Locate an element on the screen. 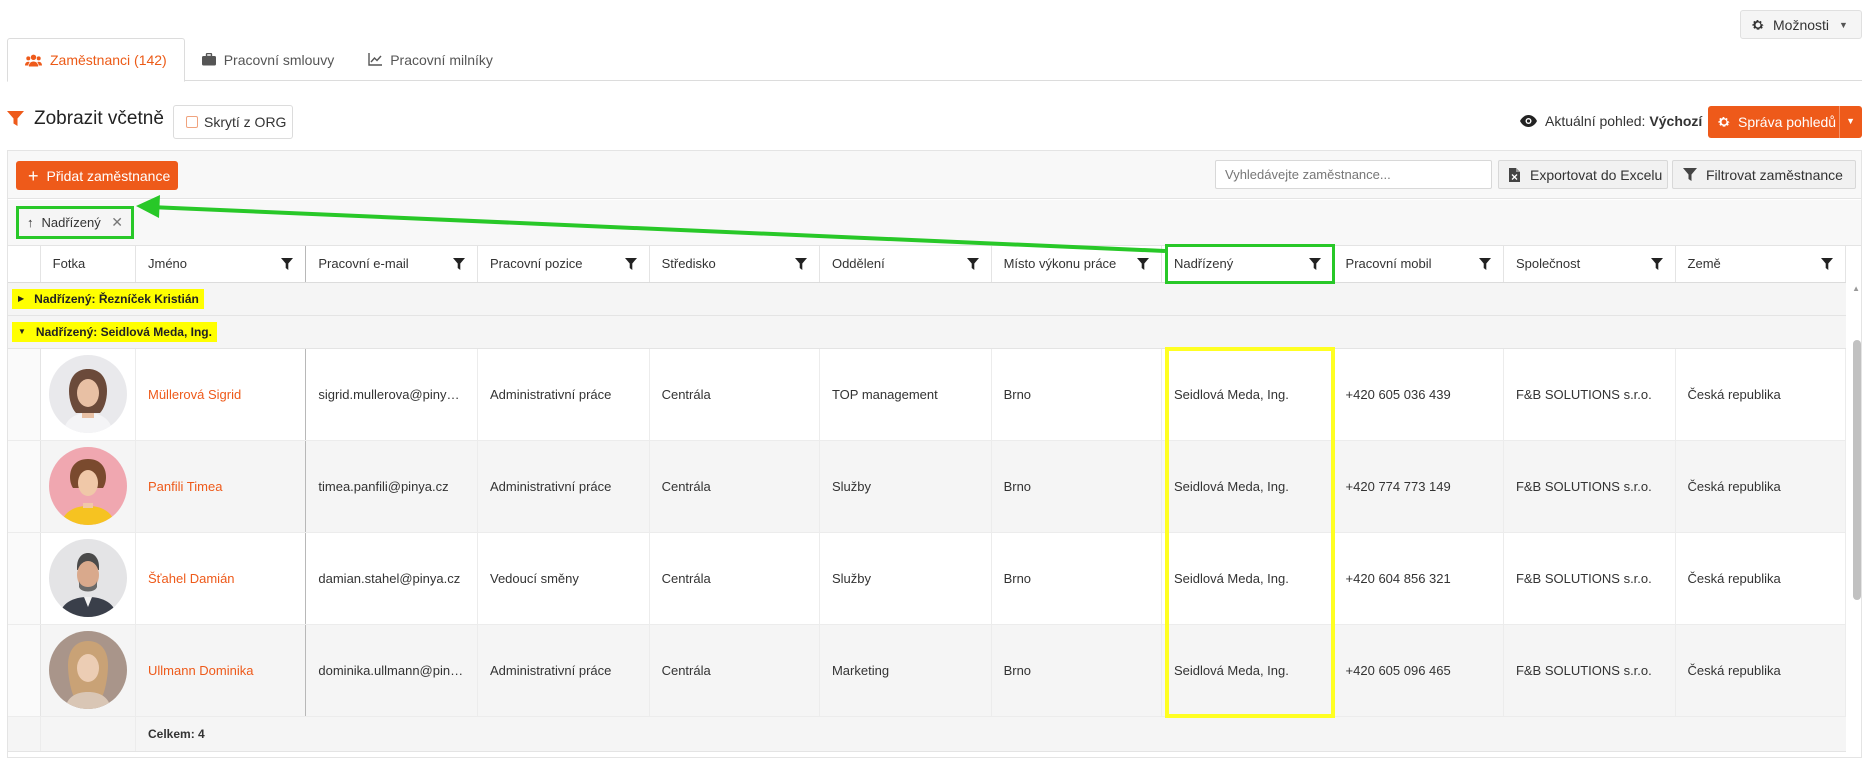  name-cell: Panfili Timea is located at coordinates (221, 486).